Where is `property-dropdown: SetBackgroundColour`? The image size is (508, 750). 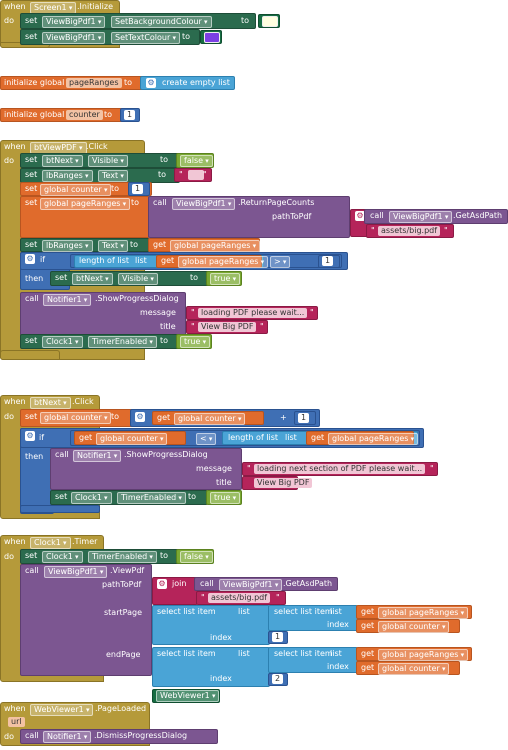
property-dropdown: SetBackgroundColour is located at coordinates (161, 22).